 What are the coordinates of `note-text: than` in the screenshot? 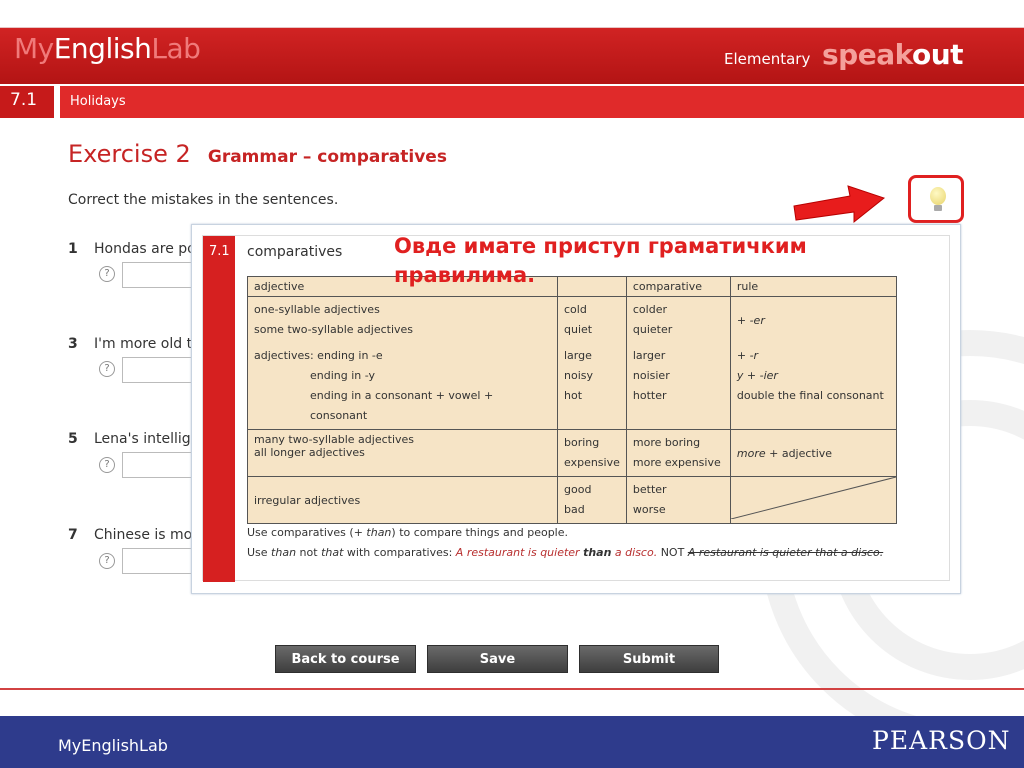 It's located at (284, 552).